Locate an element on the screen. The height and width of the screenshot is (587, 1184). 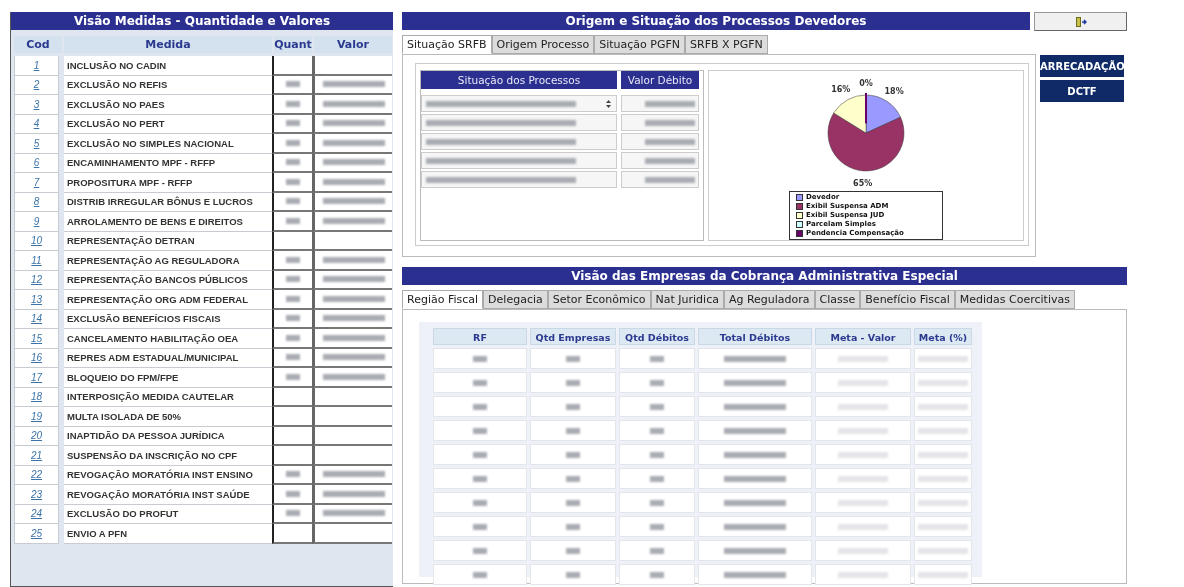
code-link: 3 is located at coordinates (36, 104).